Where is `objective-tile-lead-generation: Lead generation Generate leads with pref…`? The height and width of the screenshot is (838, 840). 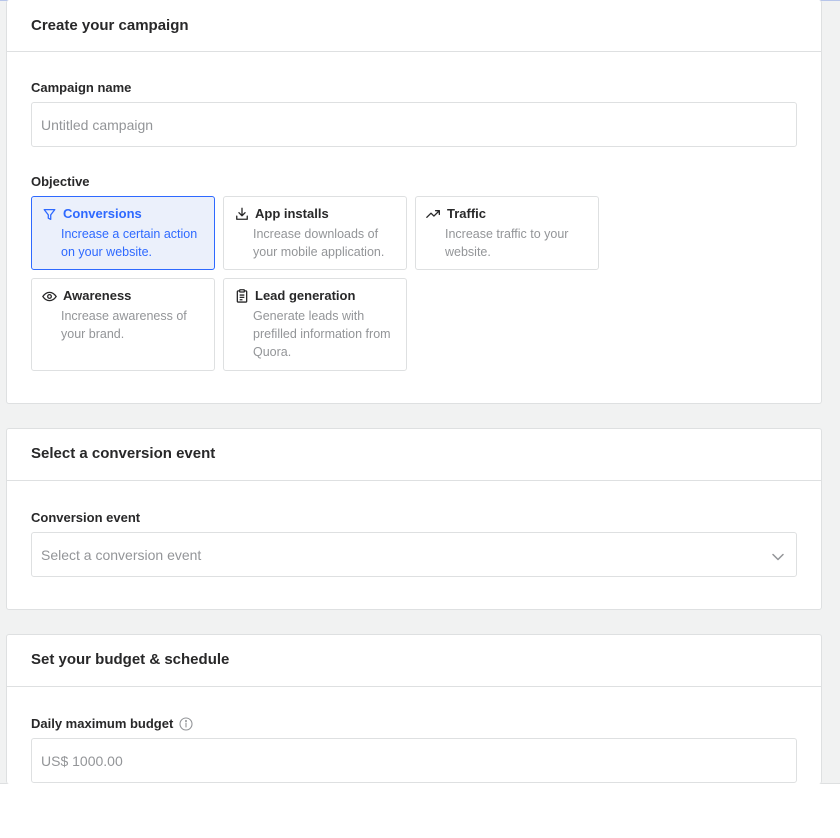 objective-tile-lead-generation: Lead generation Generate leads with pref… is located at coordinates (315, 324).